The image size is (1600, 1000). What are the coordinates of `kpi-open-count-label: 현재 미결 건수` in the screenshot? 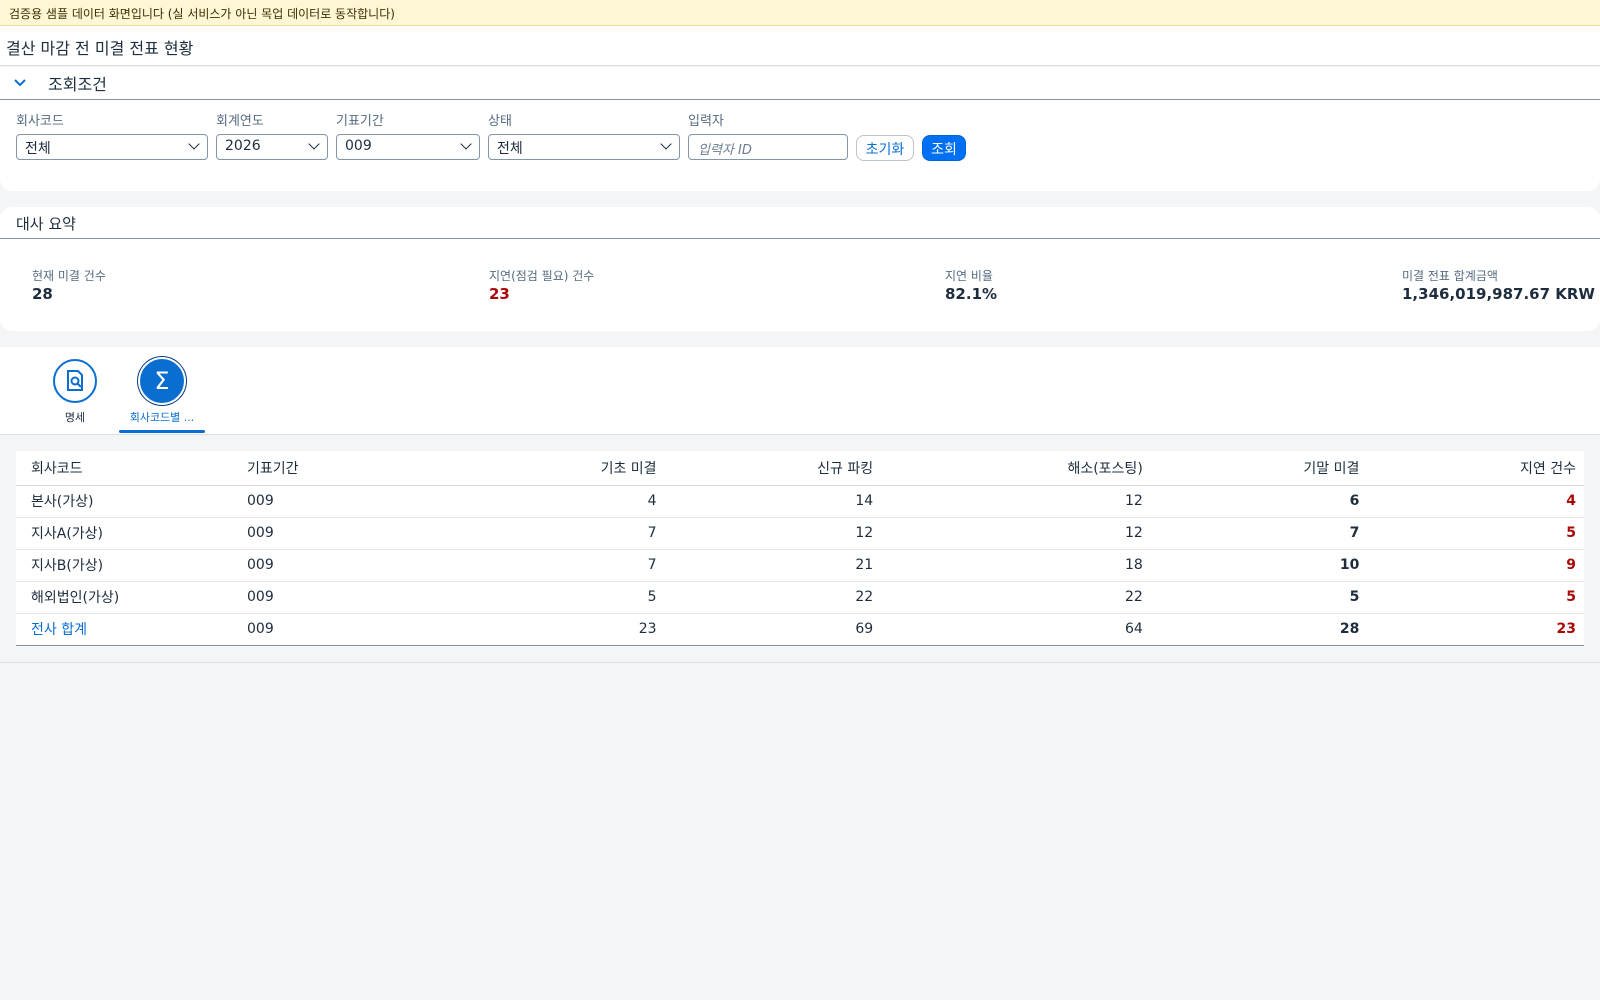 It's located at (69, 276).